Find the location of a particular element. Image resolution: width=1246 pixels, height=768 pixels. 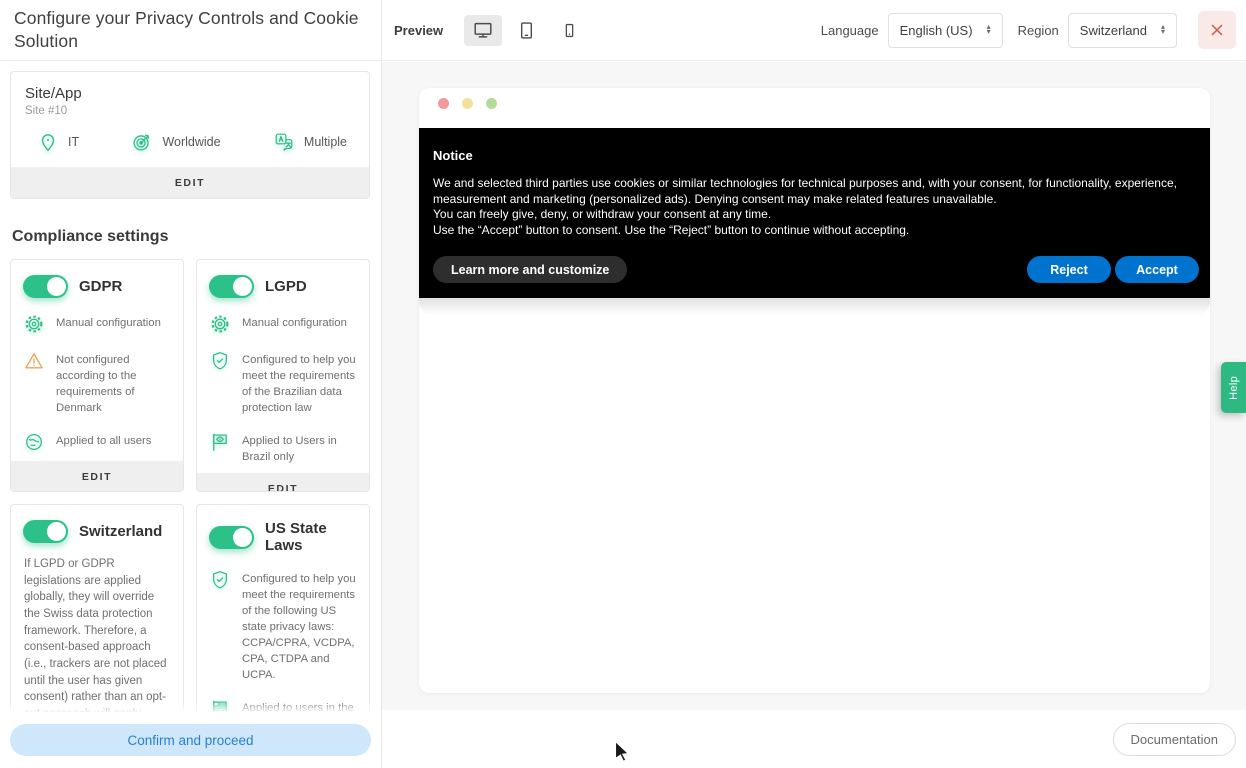

reject-button: Reject is located at coordinates (1069, 269).